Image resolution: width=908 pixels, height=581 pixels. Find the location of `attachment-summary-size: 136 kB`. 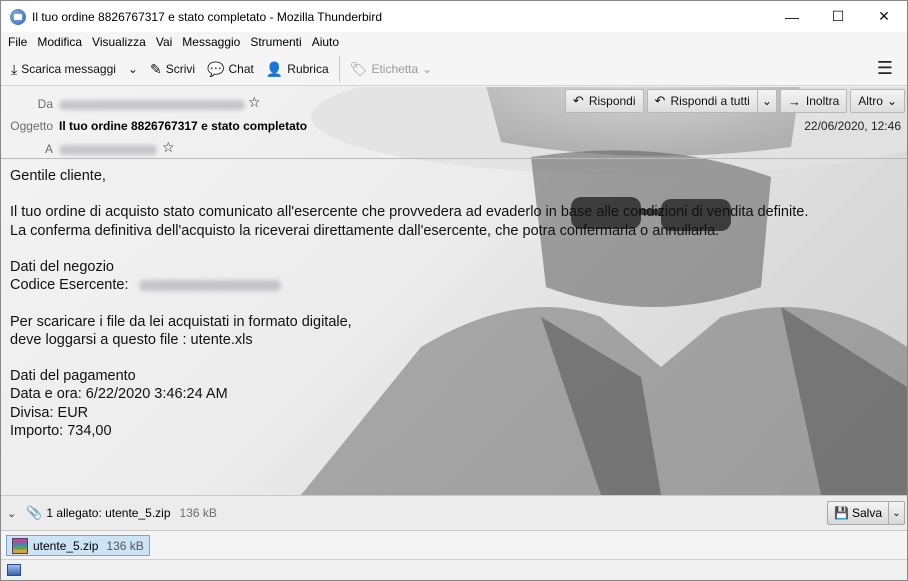

attachment-summary-size: 136 kB is located at coordinates (198, 513).